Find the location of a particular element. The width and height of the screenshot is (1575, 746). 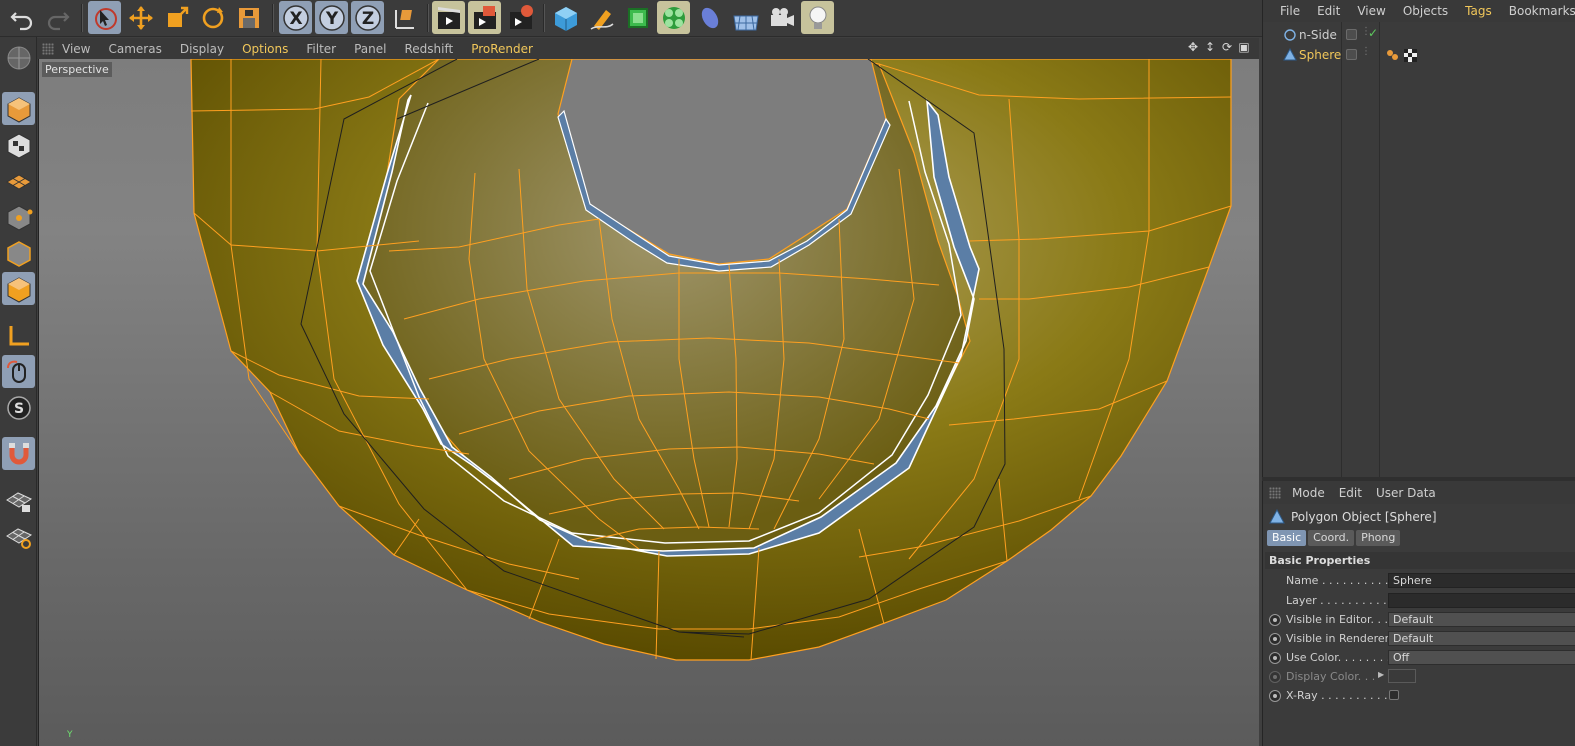

use-color-dropdown: Off is located at coordinates (1481, 657).